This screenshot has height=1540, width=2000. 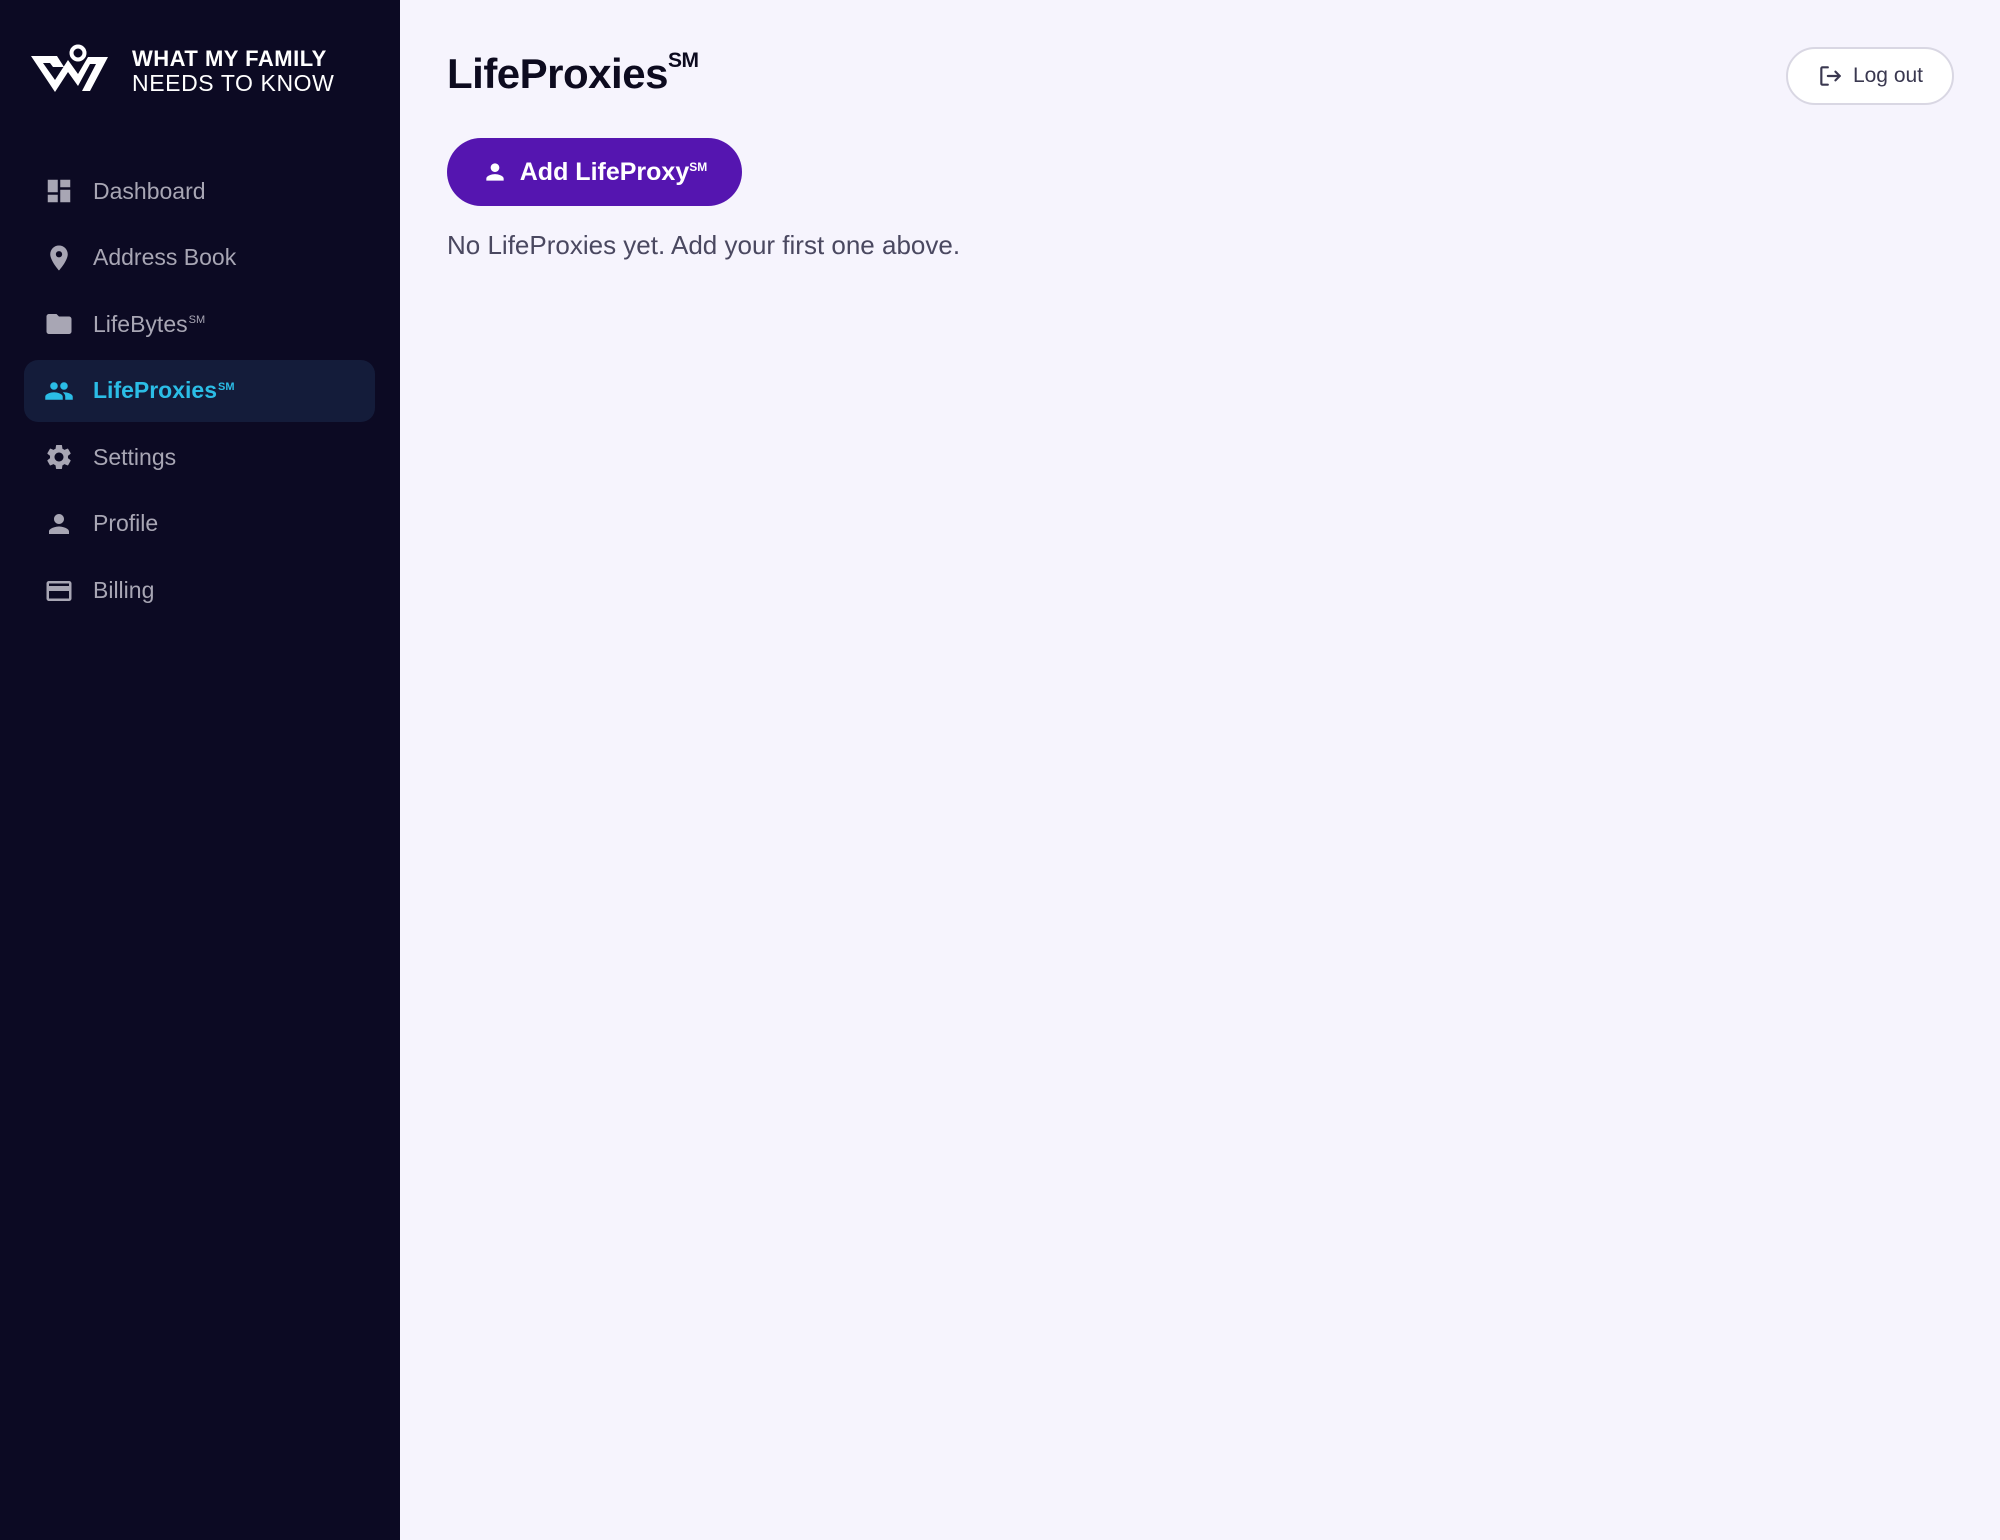 What do you see at coordinates (155, 390) in the screenshot?
I see `sidebar-item-label: LifeProxies` at bounding box center [155, 390].